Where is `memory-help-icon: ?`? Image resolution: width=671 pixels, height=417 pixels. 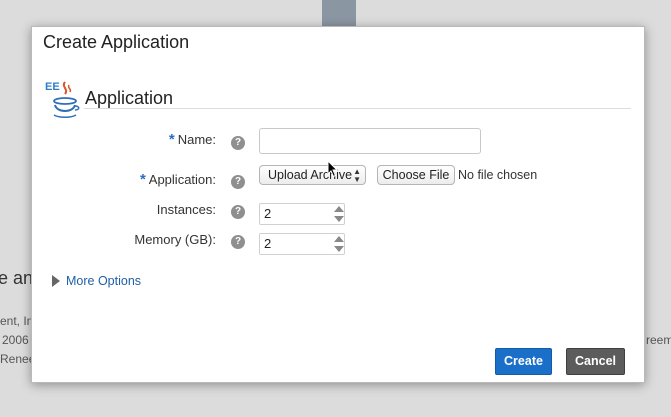
memory-help-icon: ? is located at coordinates (238, 242).